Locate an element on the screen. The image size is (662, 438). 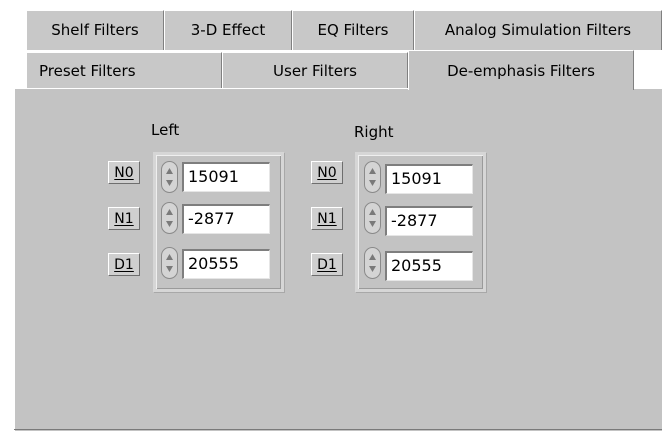
right-n0-spinner is located at coordinates (372, 177).